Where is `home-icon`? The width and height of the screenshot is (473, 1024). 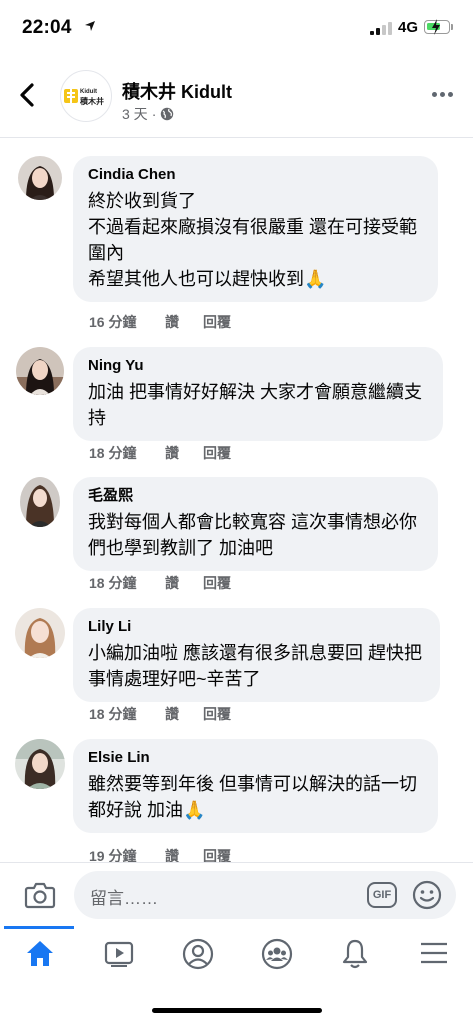 home-icon is located at coordinates (40, 953).